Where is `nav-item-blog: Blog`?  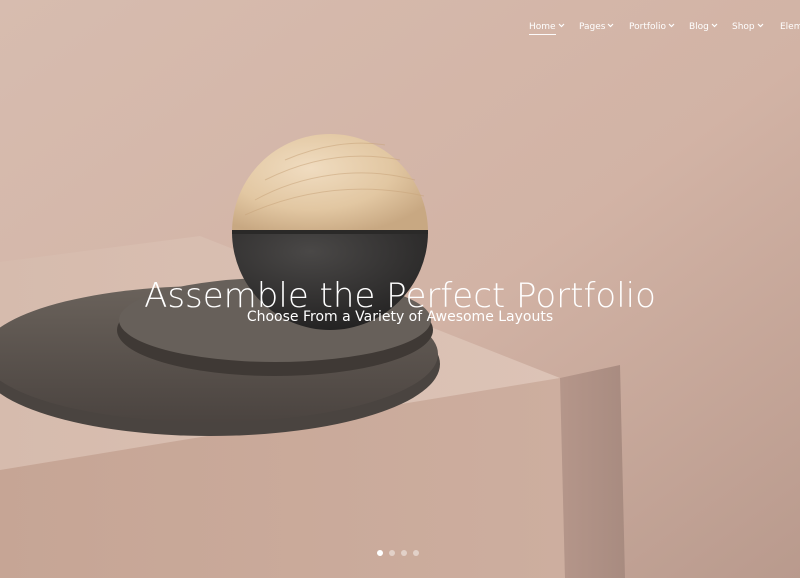
nav-item-blog: Blog is located at coordinates (703, 27).